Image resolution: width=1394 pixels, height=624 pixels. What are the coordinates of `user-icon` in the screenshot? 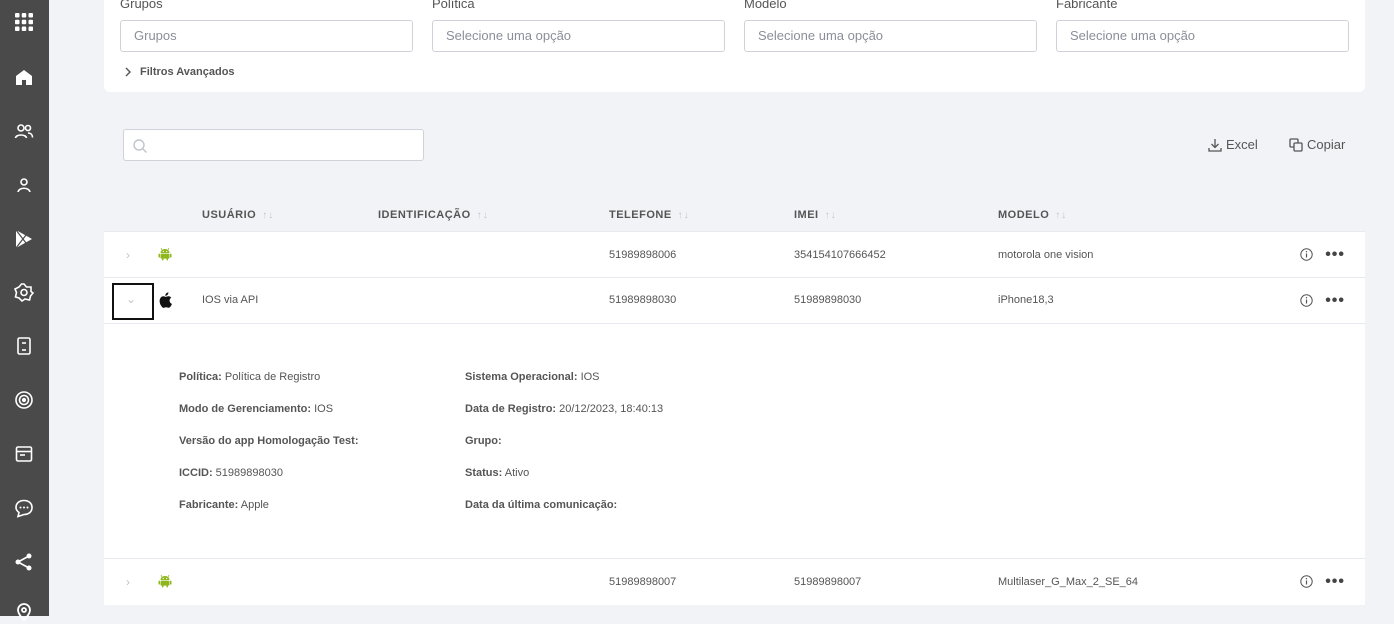 It's located at (24, 185).